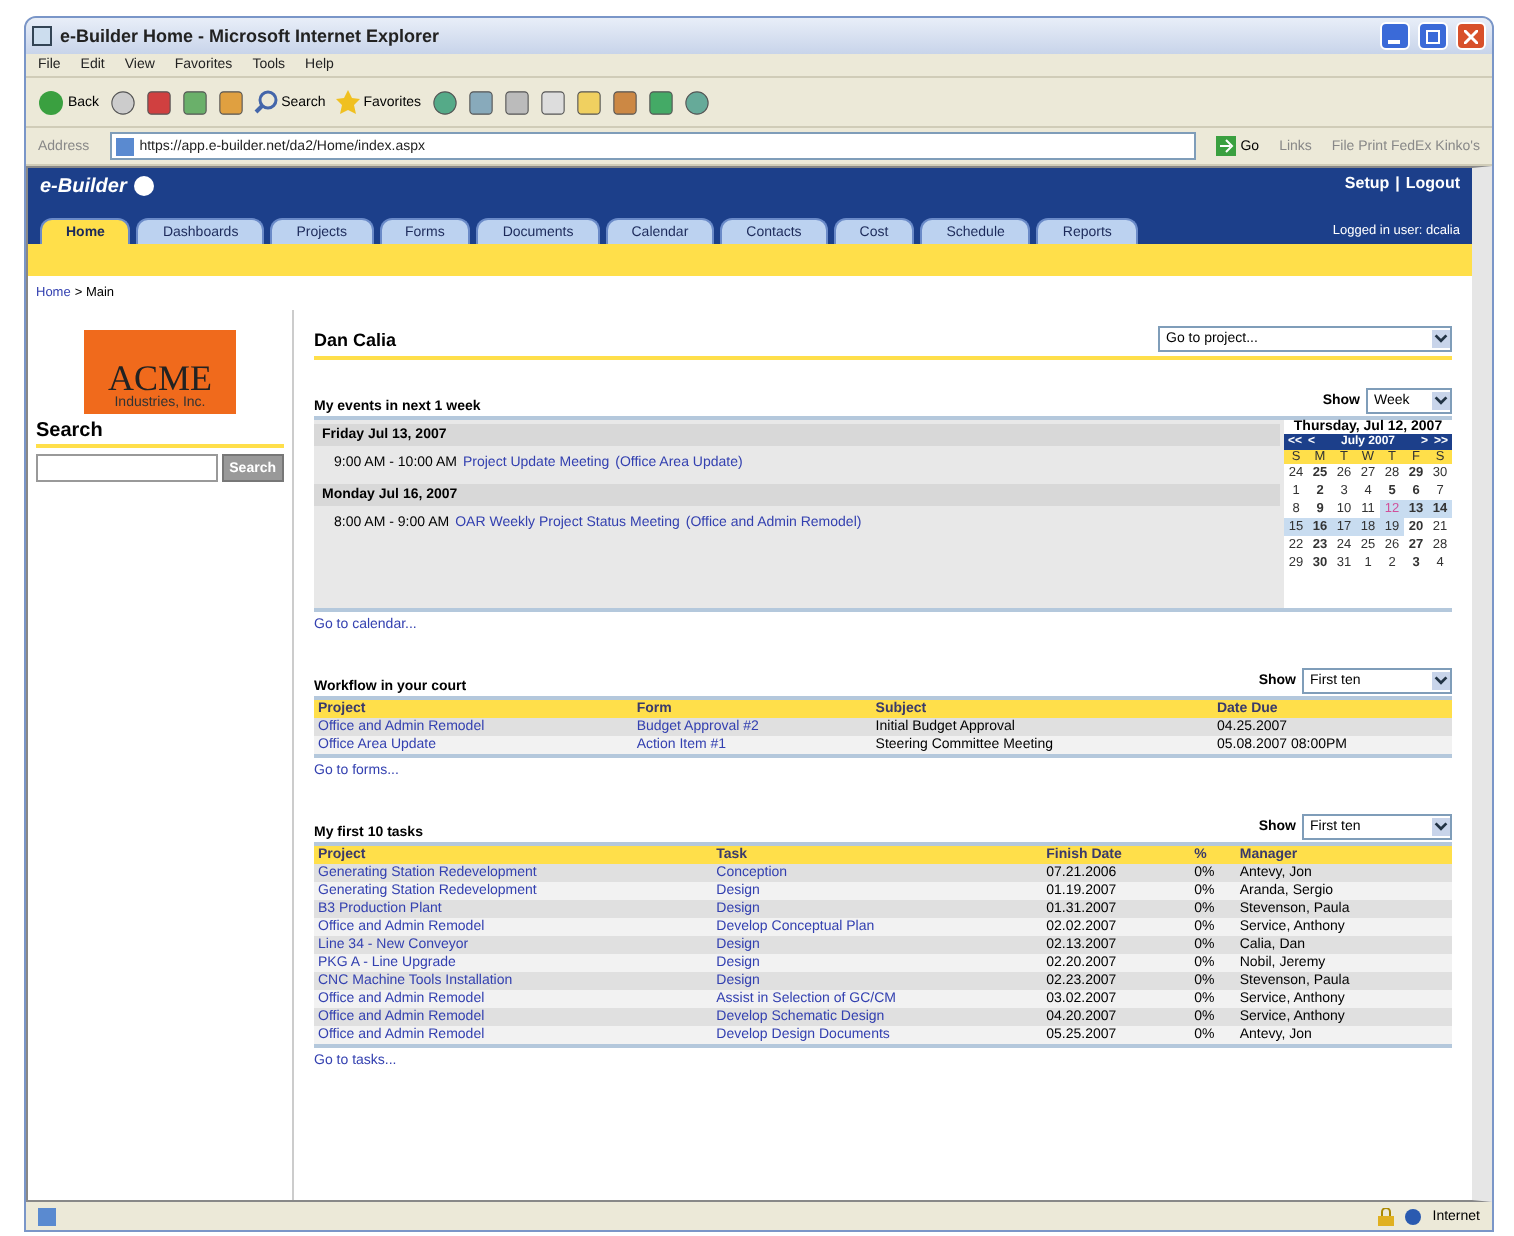 The width and height of the screenshot is (1514, 1236). I want to click on maximize-icon, so click(1433, 36).